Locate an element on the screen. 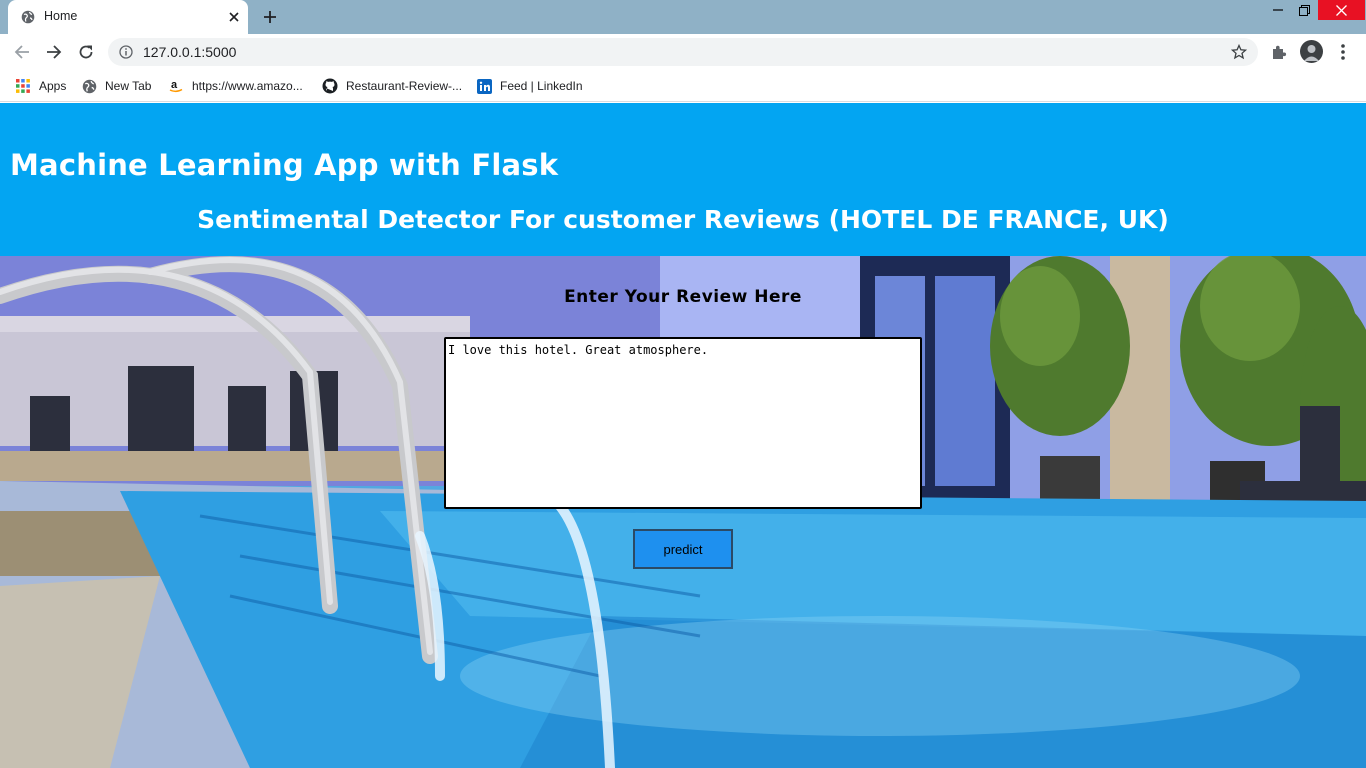  github-icon is located at coordinates (330, 86).